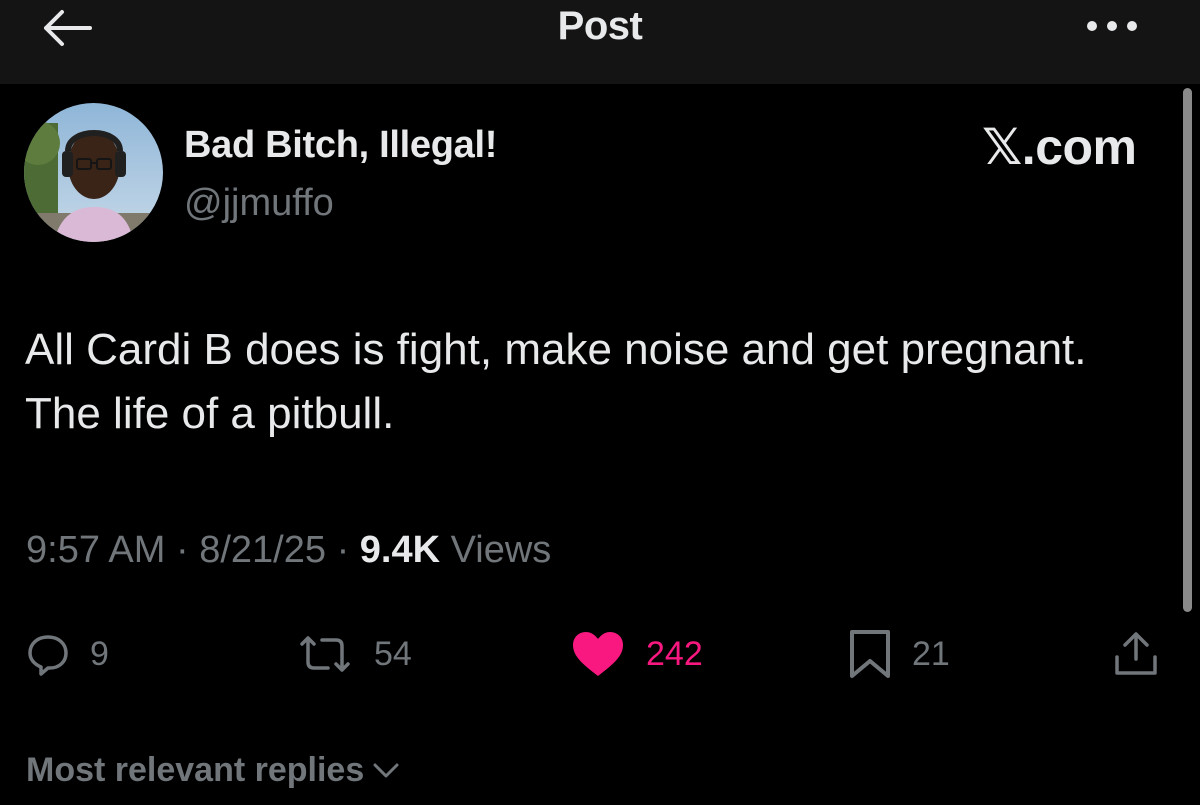  What do you see at coordinates (598, 654) in the screenshot?
I see `heart-icon` at bounding box center [598, 654].